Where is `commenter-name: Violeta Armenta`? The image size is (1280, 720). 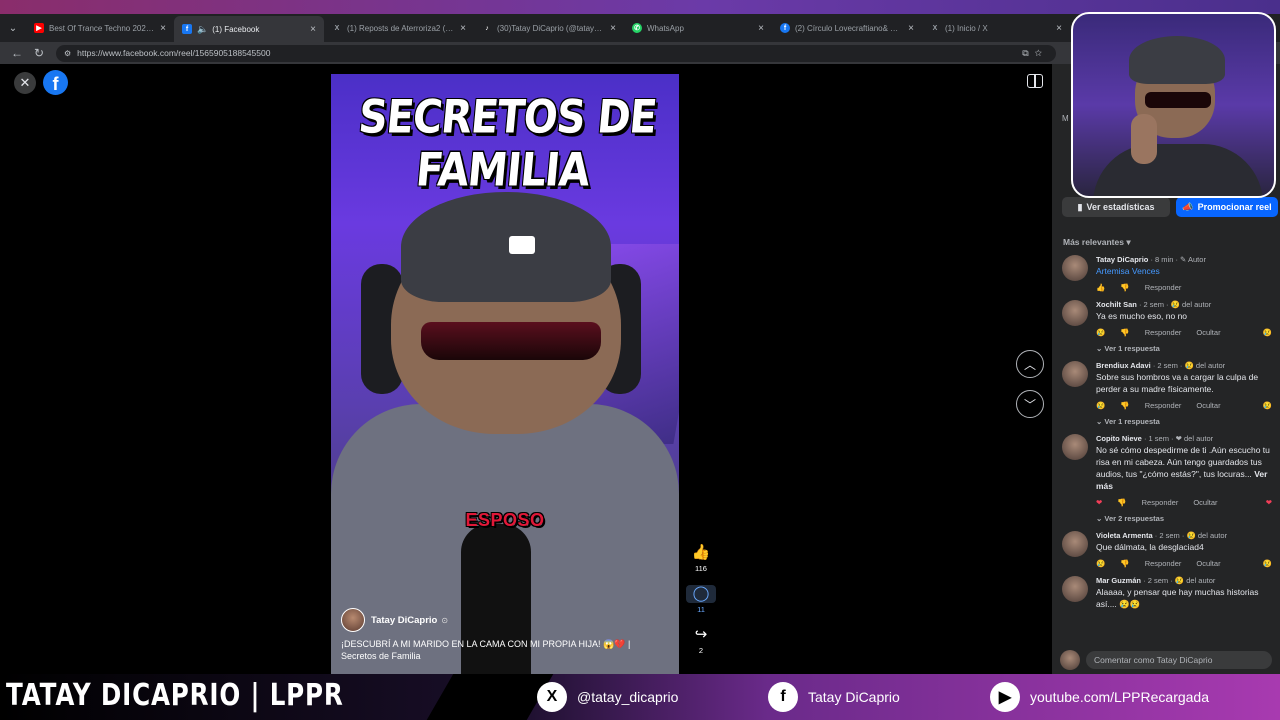
commenter-name: Violeta Armenta is located at coordinates (1124, 535).